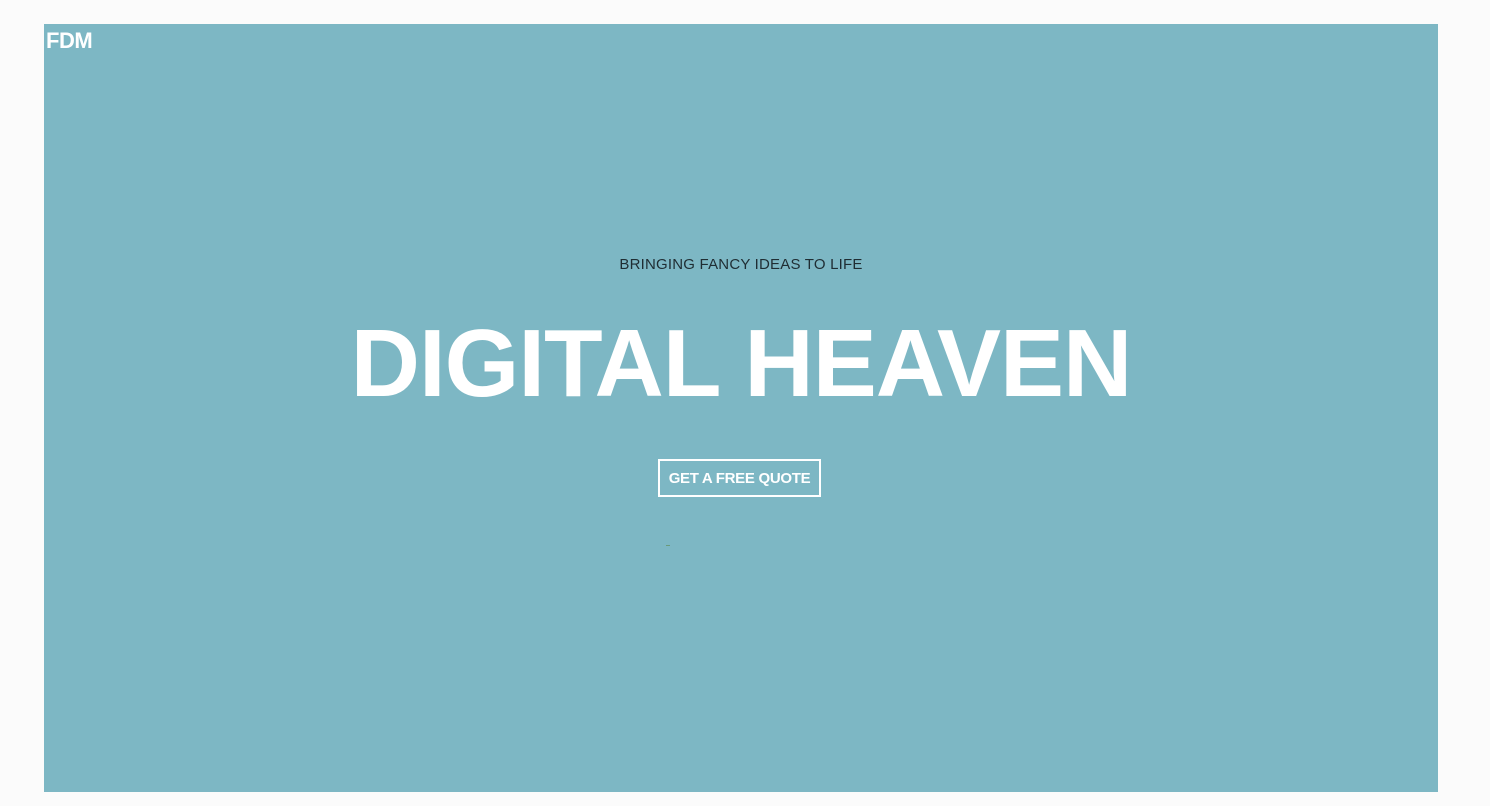 Image resolution: width=1490 pixels, height=806 pixels. Describe the element at coordinates (741, 363) in the screenshot. I see `hero-headline: DIGITAL HEAVEN` at that location.